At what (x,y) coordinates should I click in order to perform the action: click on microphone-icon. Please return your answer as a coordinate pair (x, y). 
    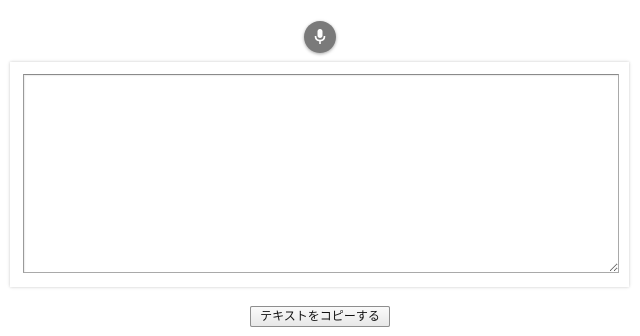
    Looking at the image, I should click on (320, 36).